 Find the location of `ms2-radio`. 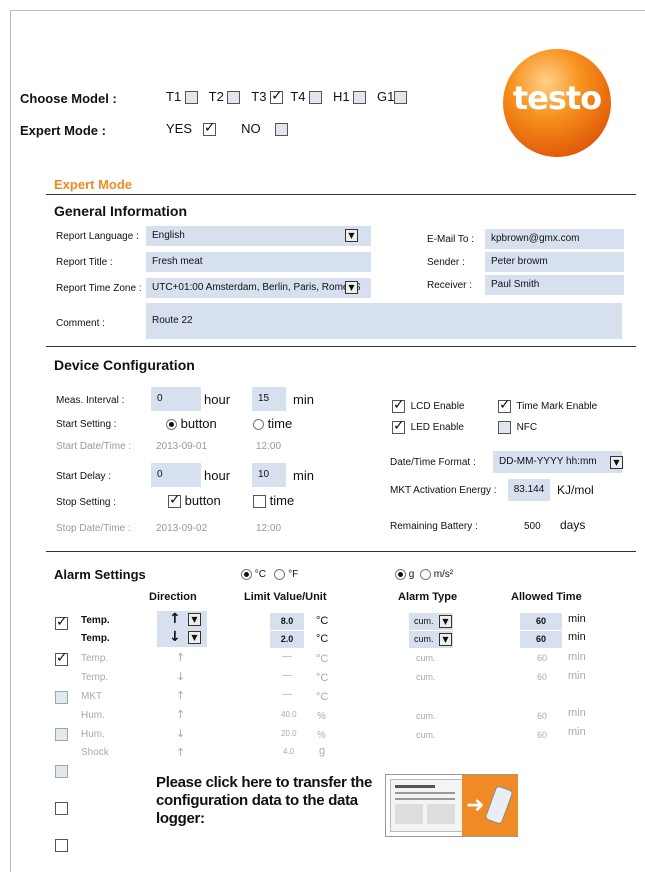

ms2-radio is located at coordinates (425, 574).